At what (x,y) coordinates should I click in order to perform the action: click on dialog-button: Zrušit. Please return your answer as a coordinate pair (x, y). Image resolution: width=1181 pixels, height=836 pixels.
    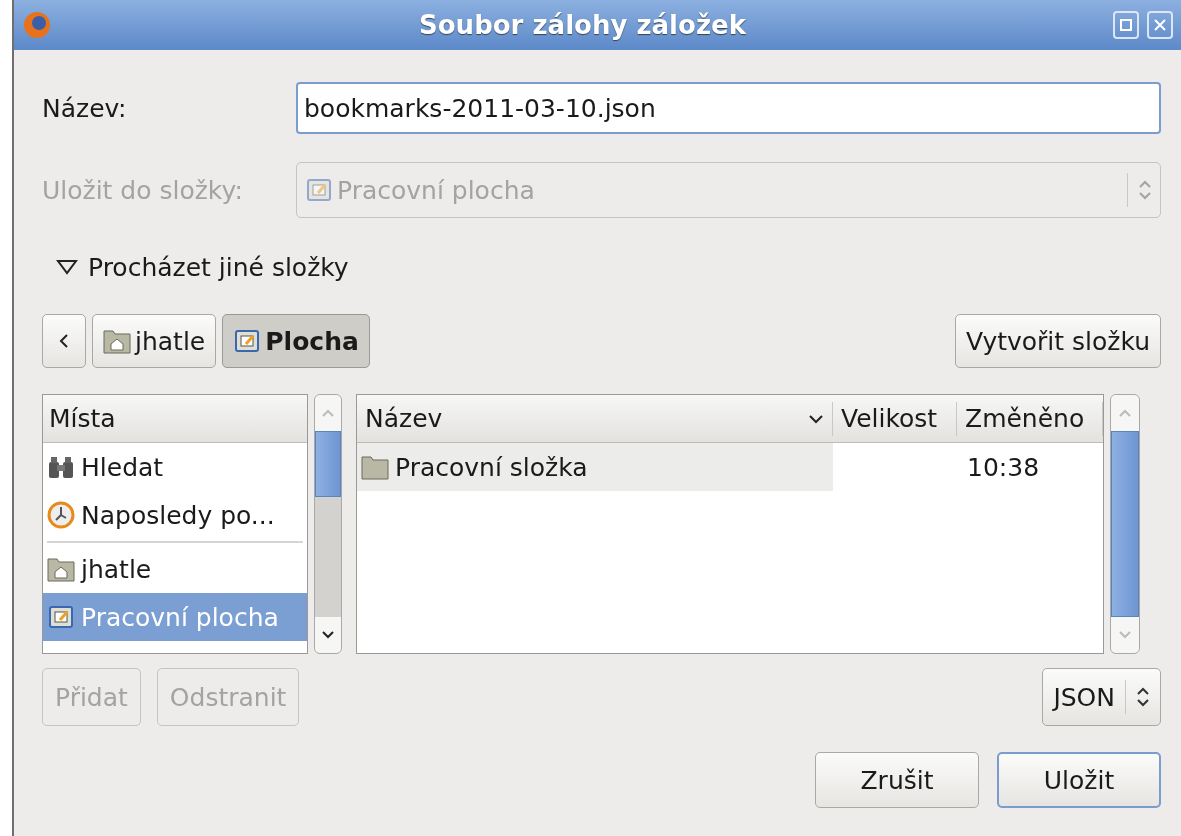
    Looking at the image, I should click on (897, 780).